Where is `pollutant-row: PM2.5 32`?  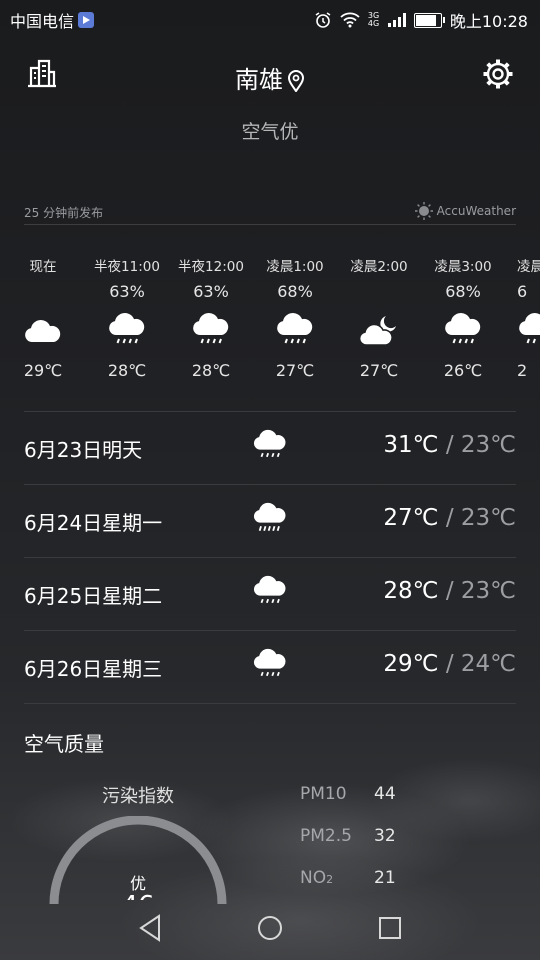 pollutant-row: PM2.5 32 is located at coordinates (348, 847).